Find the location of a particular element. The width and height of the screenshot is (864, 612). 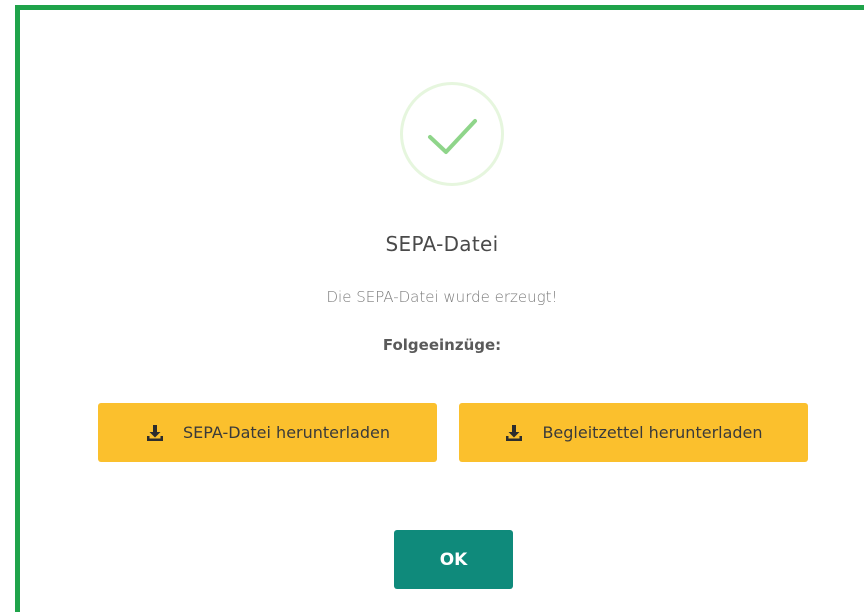

checkmark-circle-icon is located at coordinates (452, 134).